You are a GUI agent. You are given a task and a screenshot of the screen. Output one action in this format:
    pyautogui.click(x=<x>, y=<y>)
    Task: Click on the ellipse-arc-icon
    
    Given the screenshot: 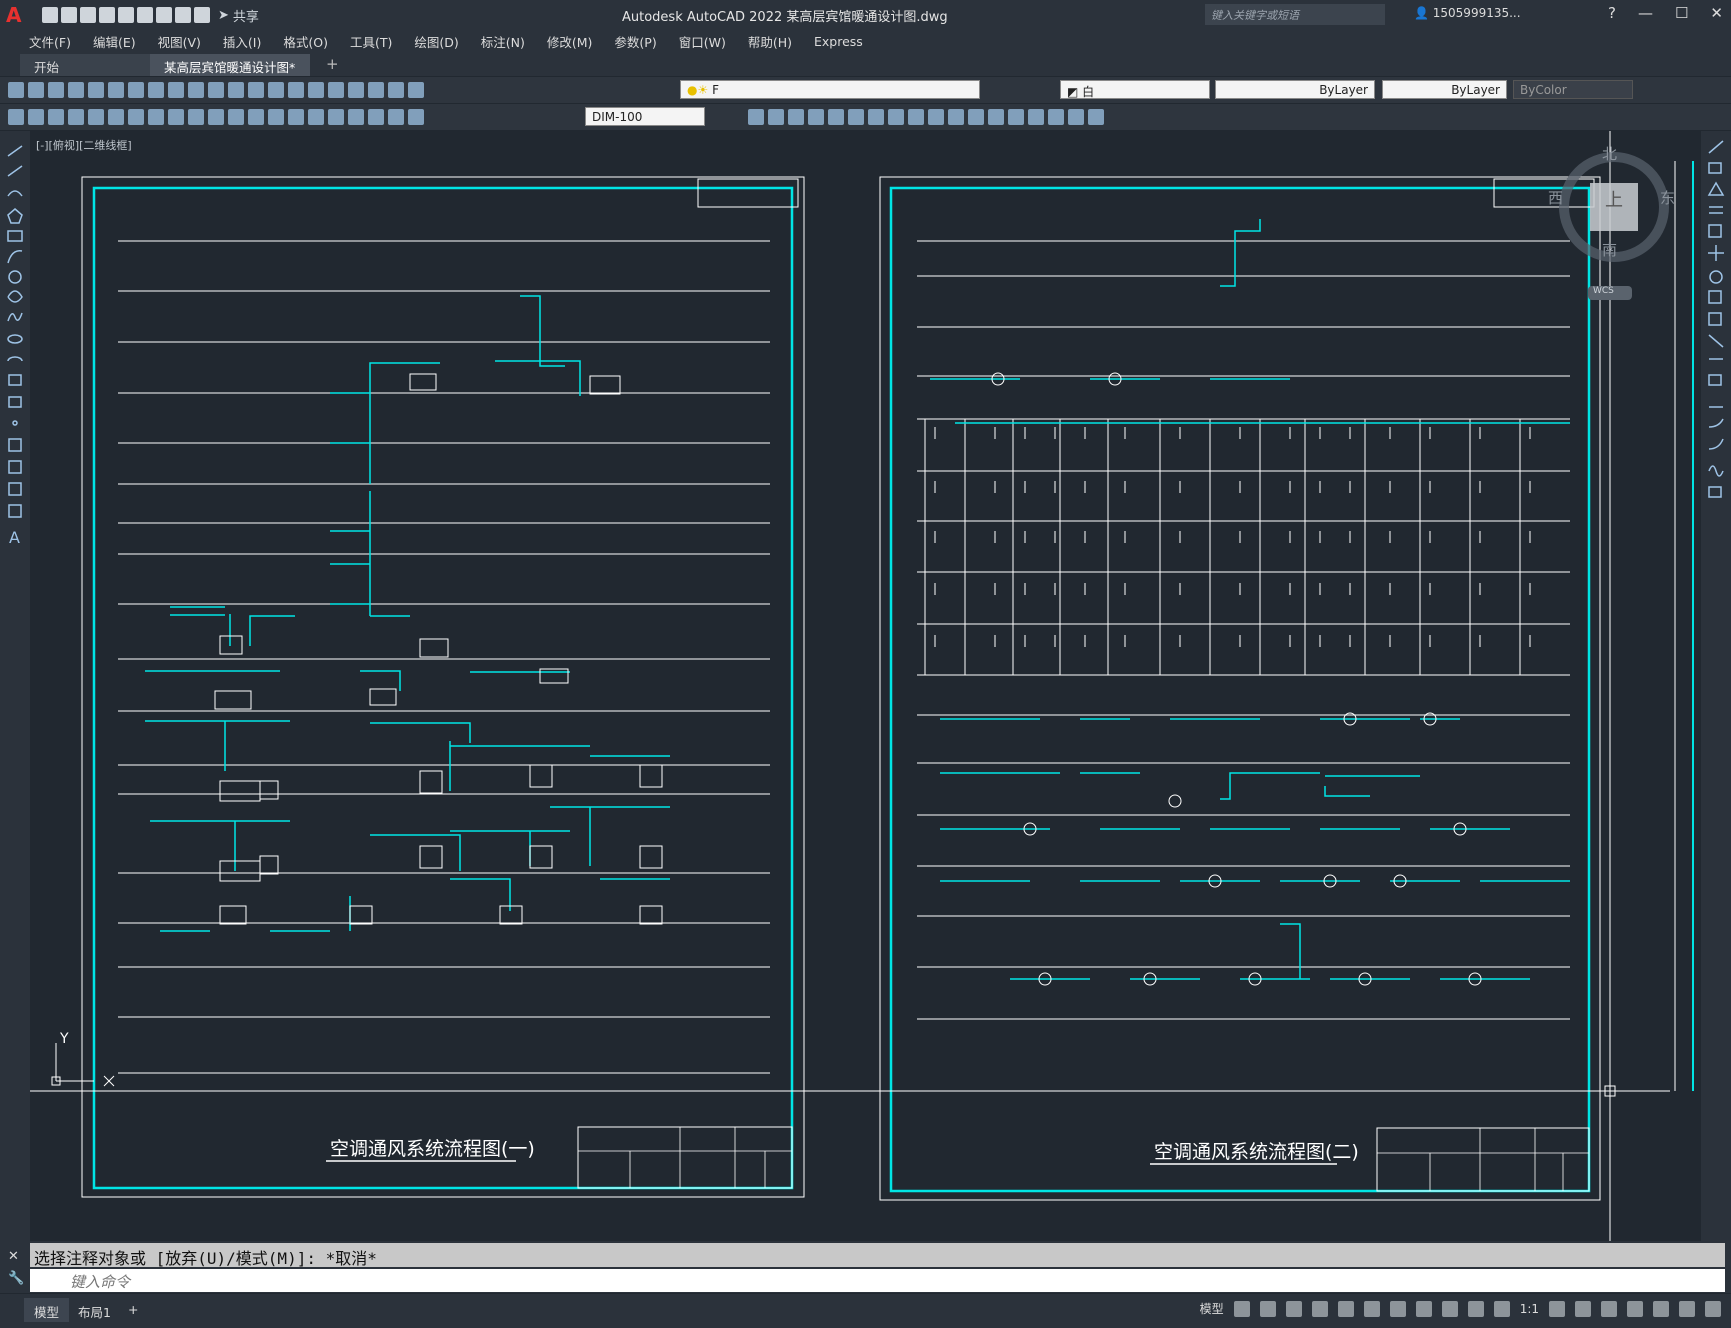 What is the action you would take?
    pyautogui.click(x=15, y=359)
    